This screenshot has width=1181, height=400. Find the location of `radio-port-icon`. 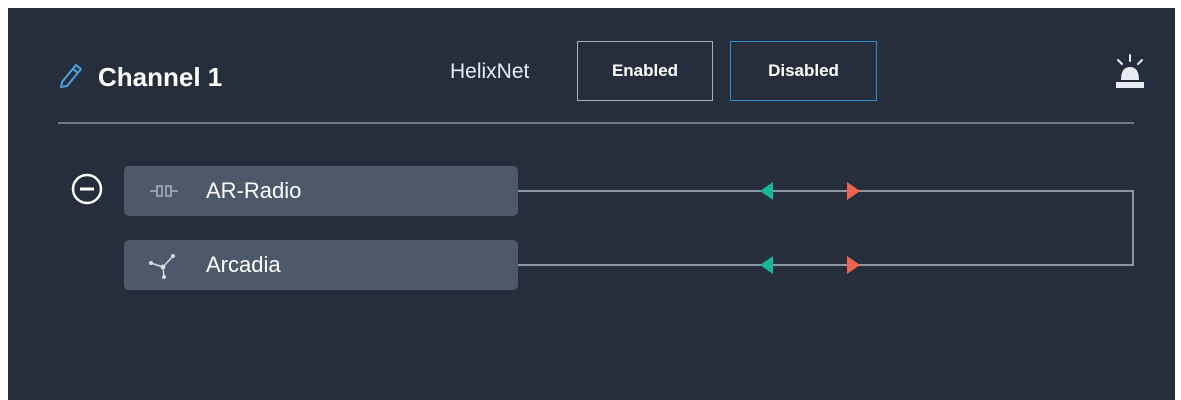

radio-port-icon is located at coordinates (164, 191).